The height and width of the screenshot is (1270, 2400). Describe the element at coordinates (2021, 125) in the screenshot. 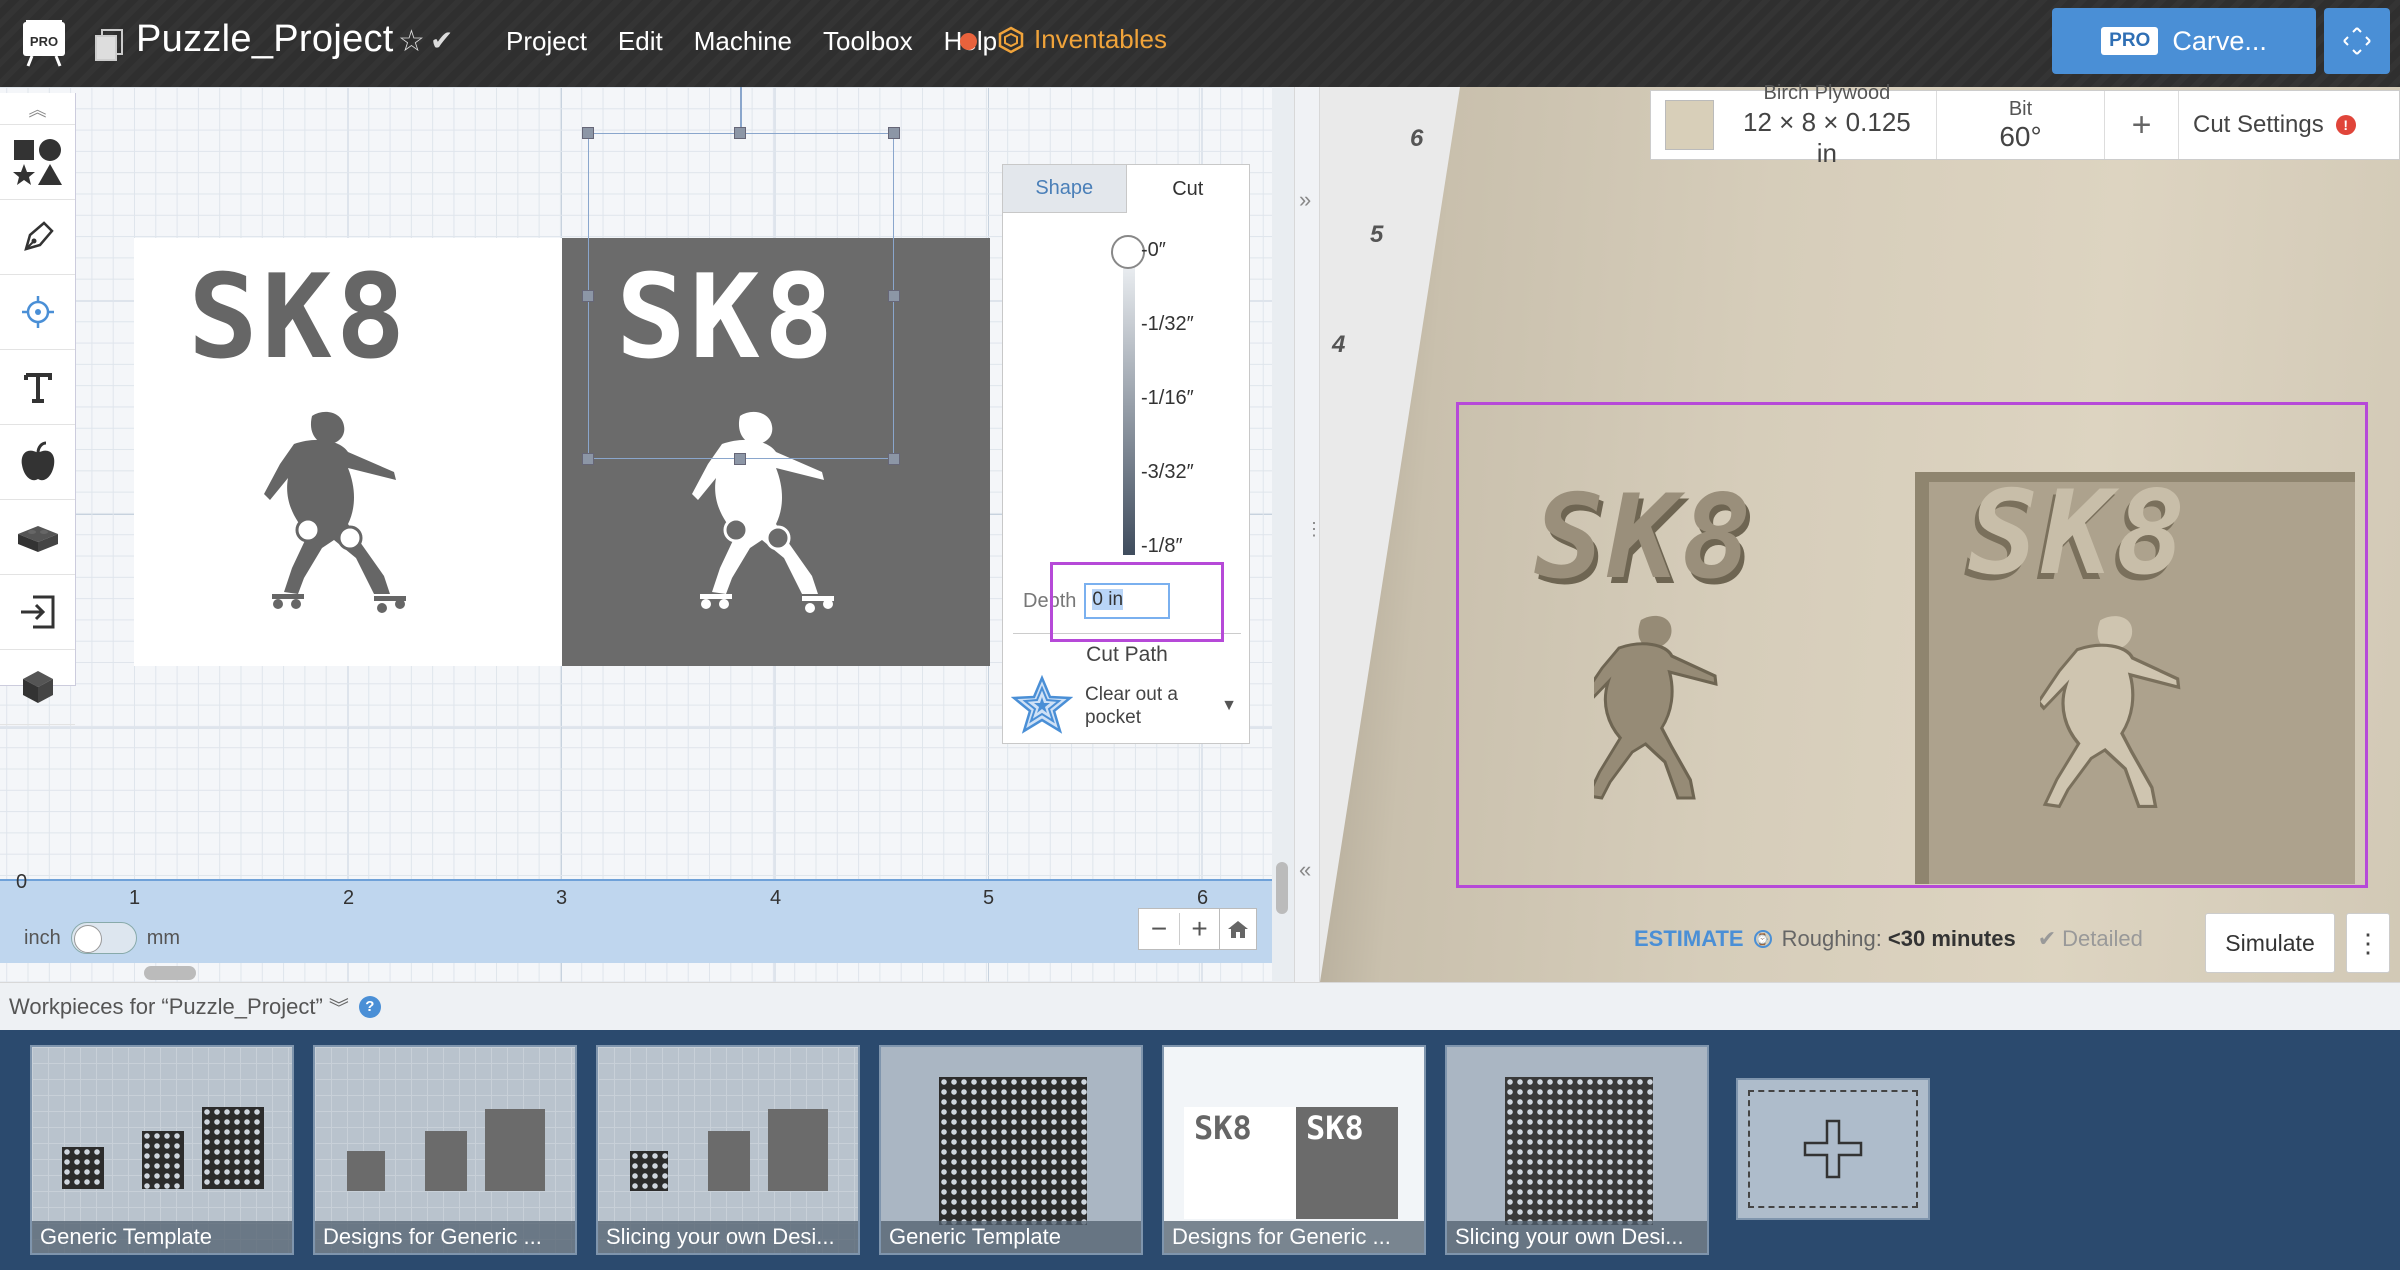

I see `bit-selector: Bit 60°` at that location.